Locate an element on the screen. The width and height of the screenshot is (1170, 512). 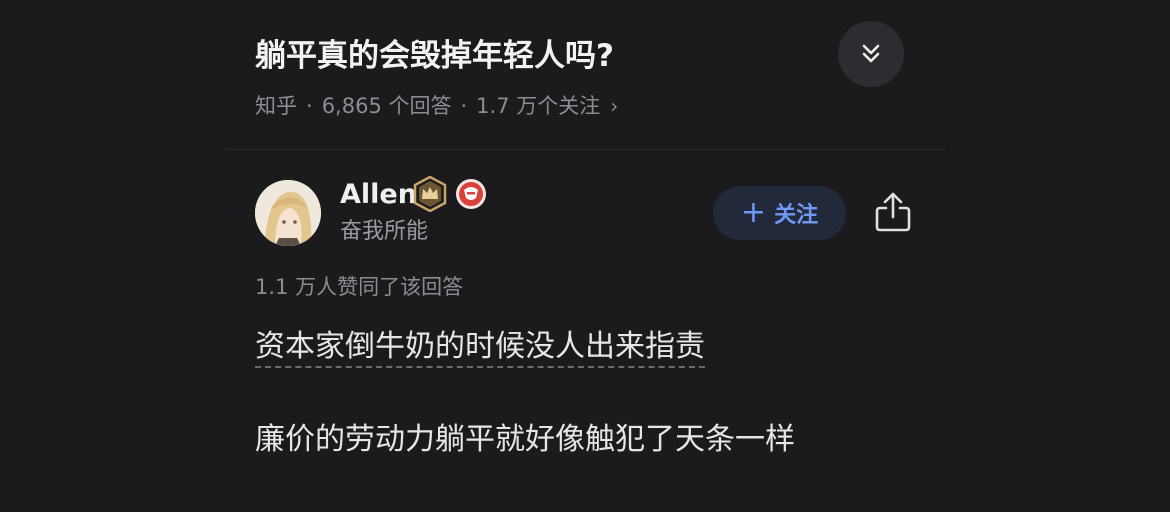
answer-count: 6,865 个回答 is located at coordinates (386, 106).